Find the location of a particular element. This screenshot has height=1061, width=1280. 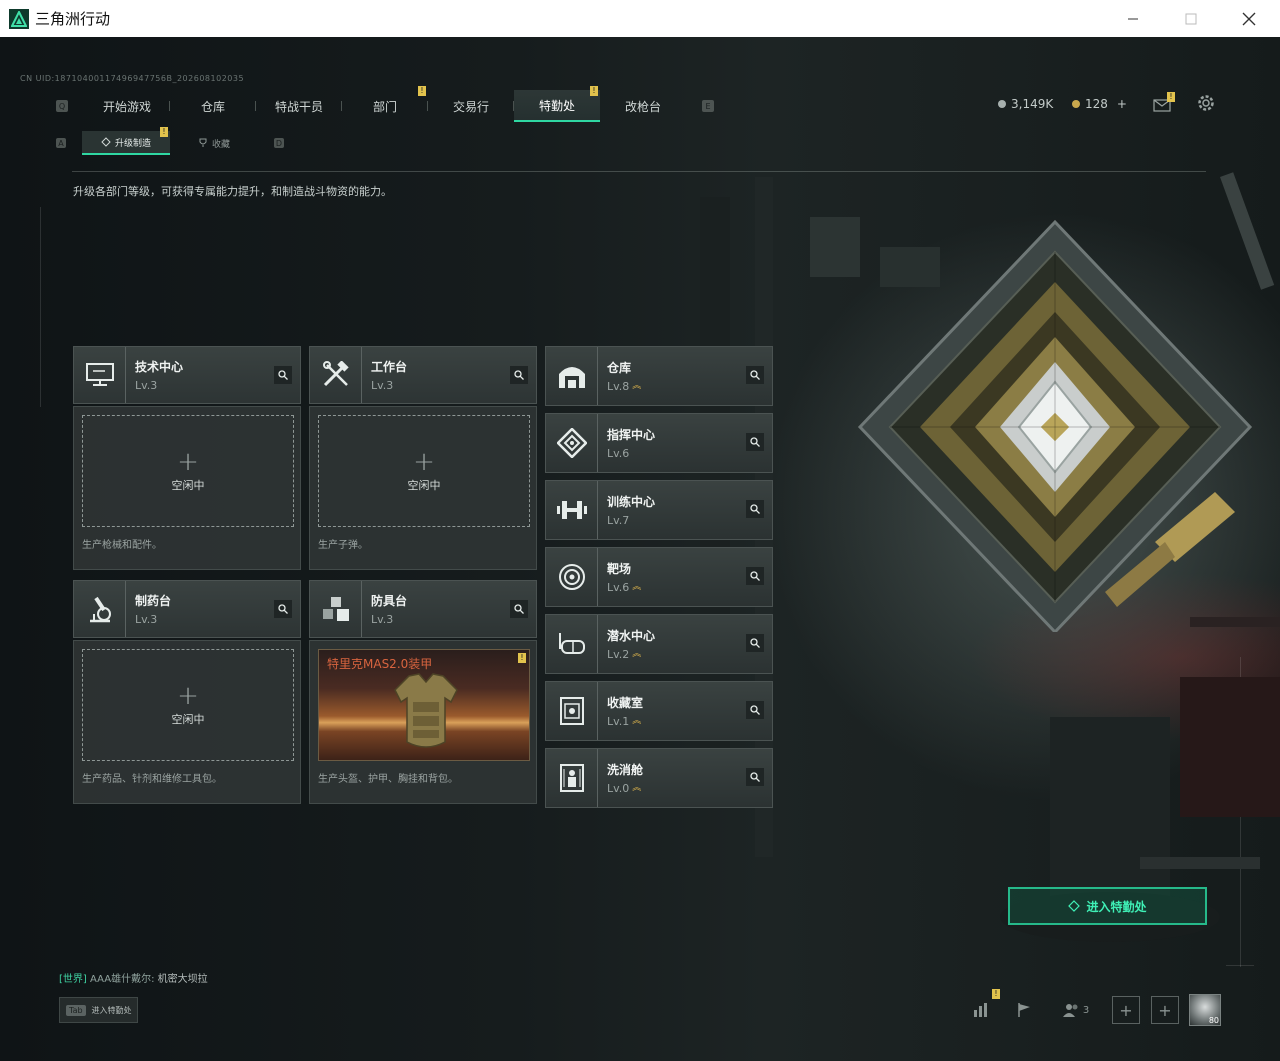

tab-special-ops: 特勤处! is located at coordinates (557, 104).